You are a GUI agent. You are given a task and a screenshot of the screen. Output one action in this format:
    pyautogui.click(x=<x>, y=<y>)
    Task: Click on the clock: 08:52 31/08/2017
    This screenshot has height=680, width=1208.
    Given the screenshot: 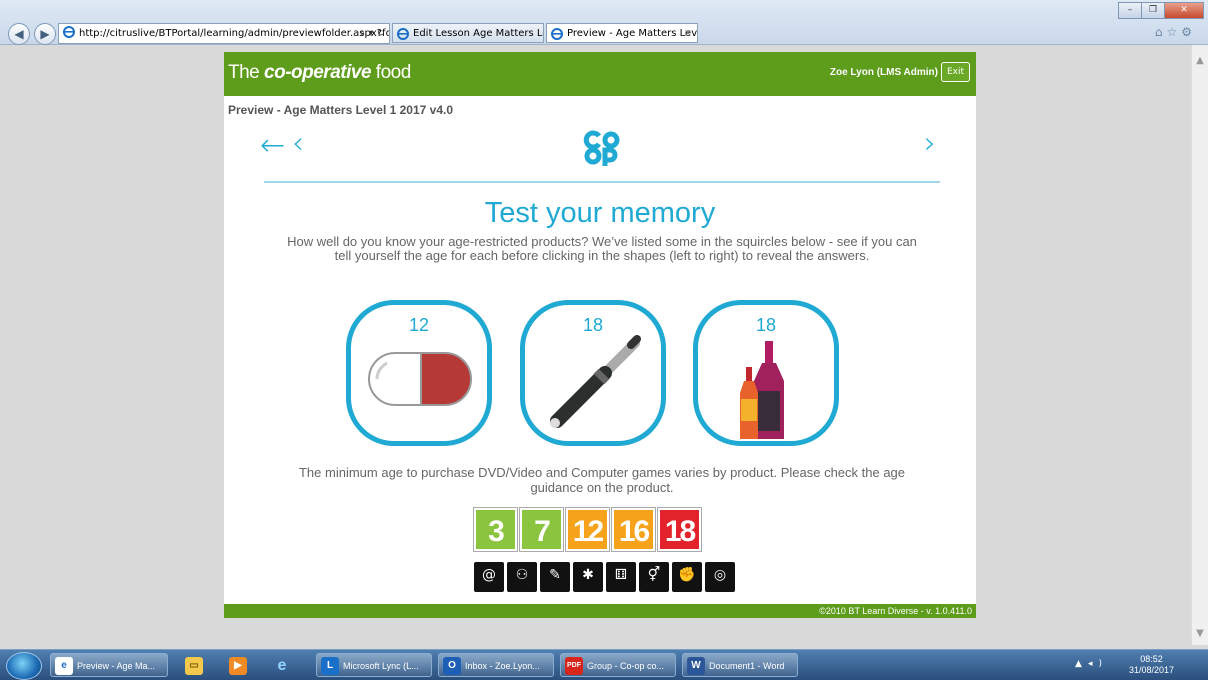 What is the action you would take?
    pyautogui.click(x=1151, y=665)
    